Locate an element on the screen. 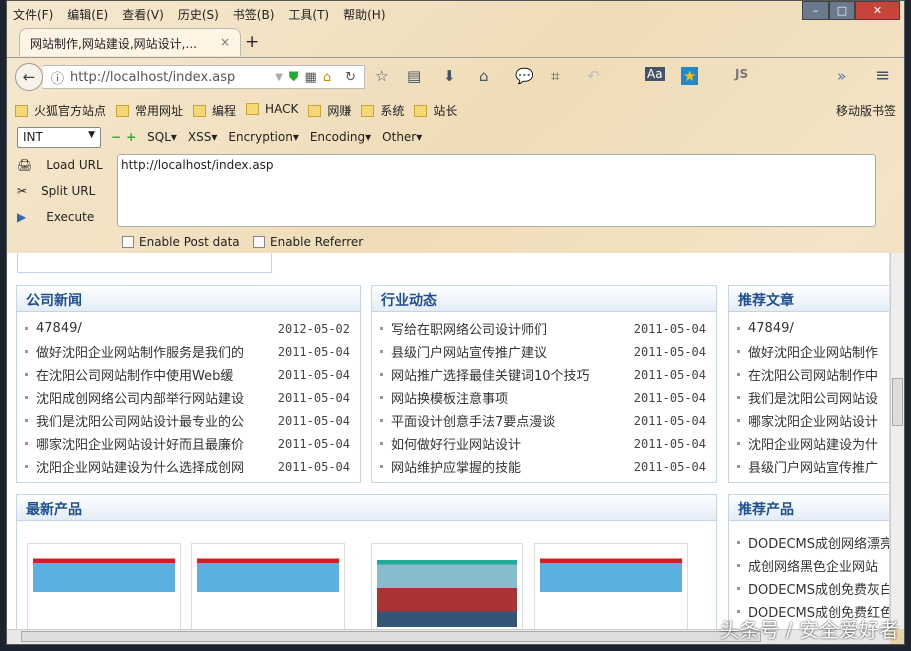 This screenshot has width=911, height=651. article-link: 做好沈阳企业网站制作服务是我们的 is located at coordinates (157, 351).